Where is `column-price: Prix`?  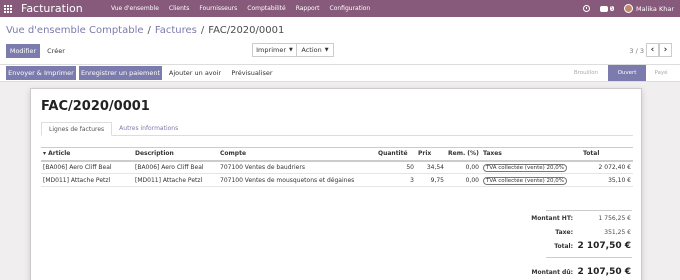
column-price: Prix is located at coordinates (431, 154).